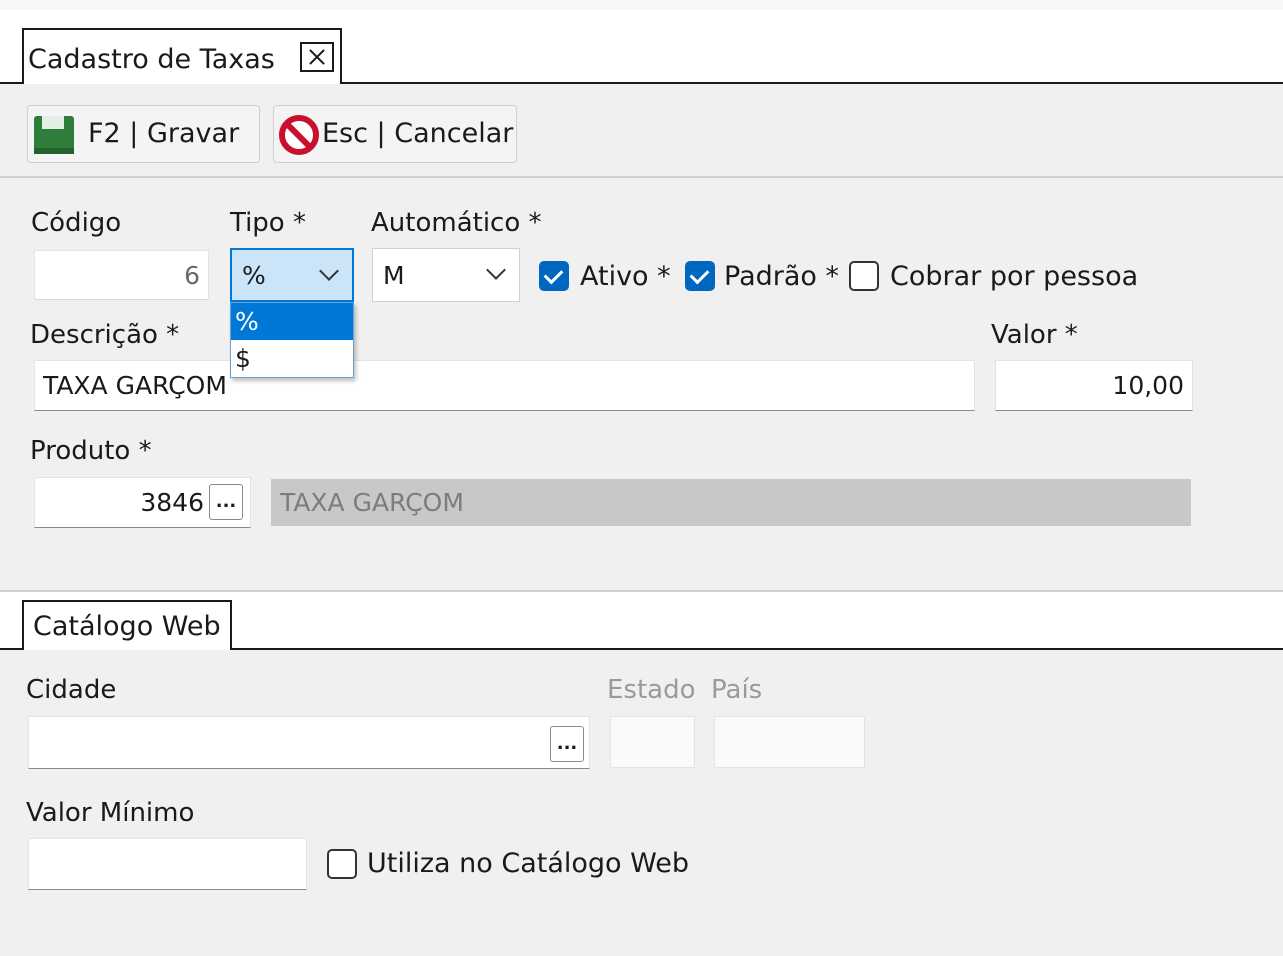 The height and width of the screenshot is (956, 1283). What do you see at coordinates (700, 276) in the screenshot?
I see `padrao-checkbox` at bounding box center [700, 276].